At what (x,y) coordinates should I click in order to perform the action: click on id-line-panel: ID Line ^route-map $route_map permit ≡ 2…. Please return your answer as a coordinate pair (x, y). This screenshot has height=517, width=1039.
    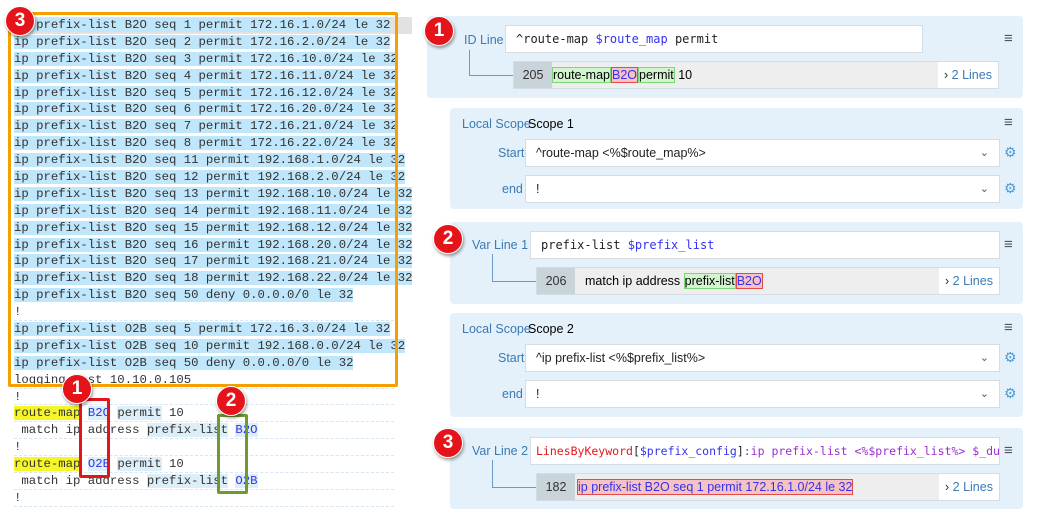
    Looking at the image, I should click on (725, 57).